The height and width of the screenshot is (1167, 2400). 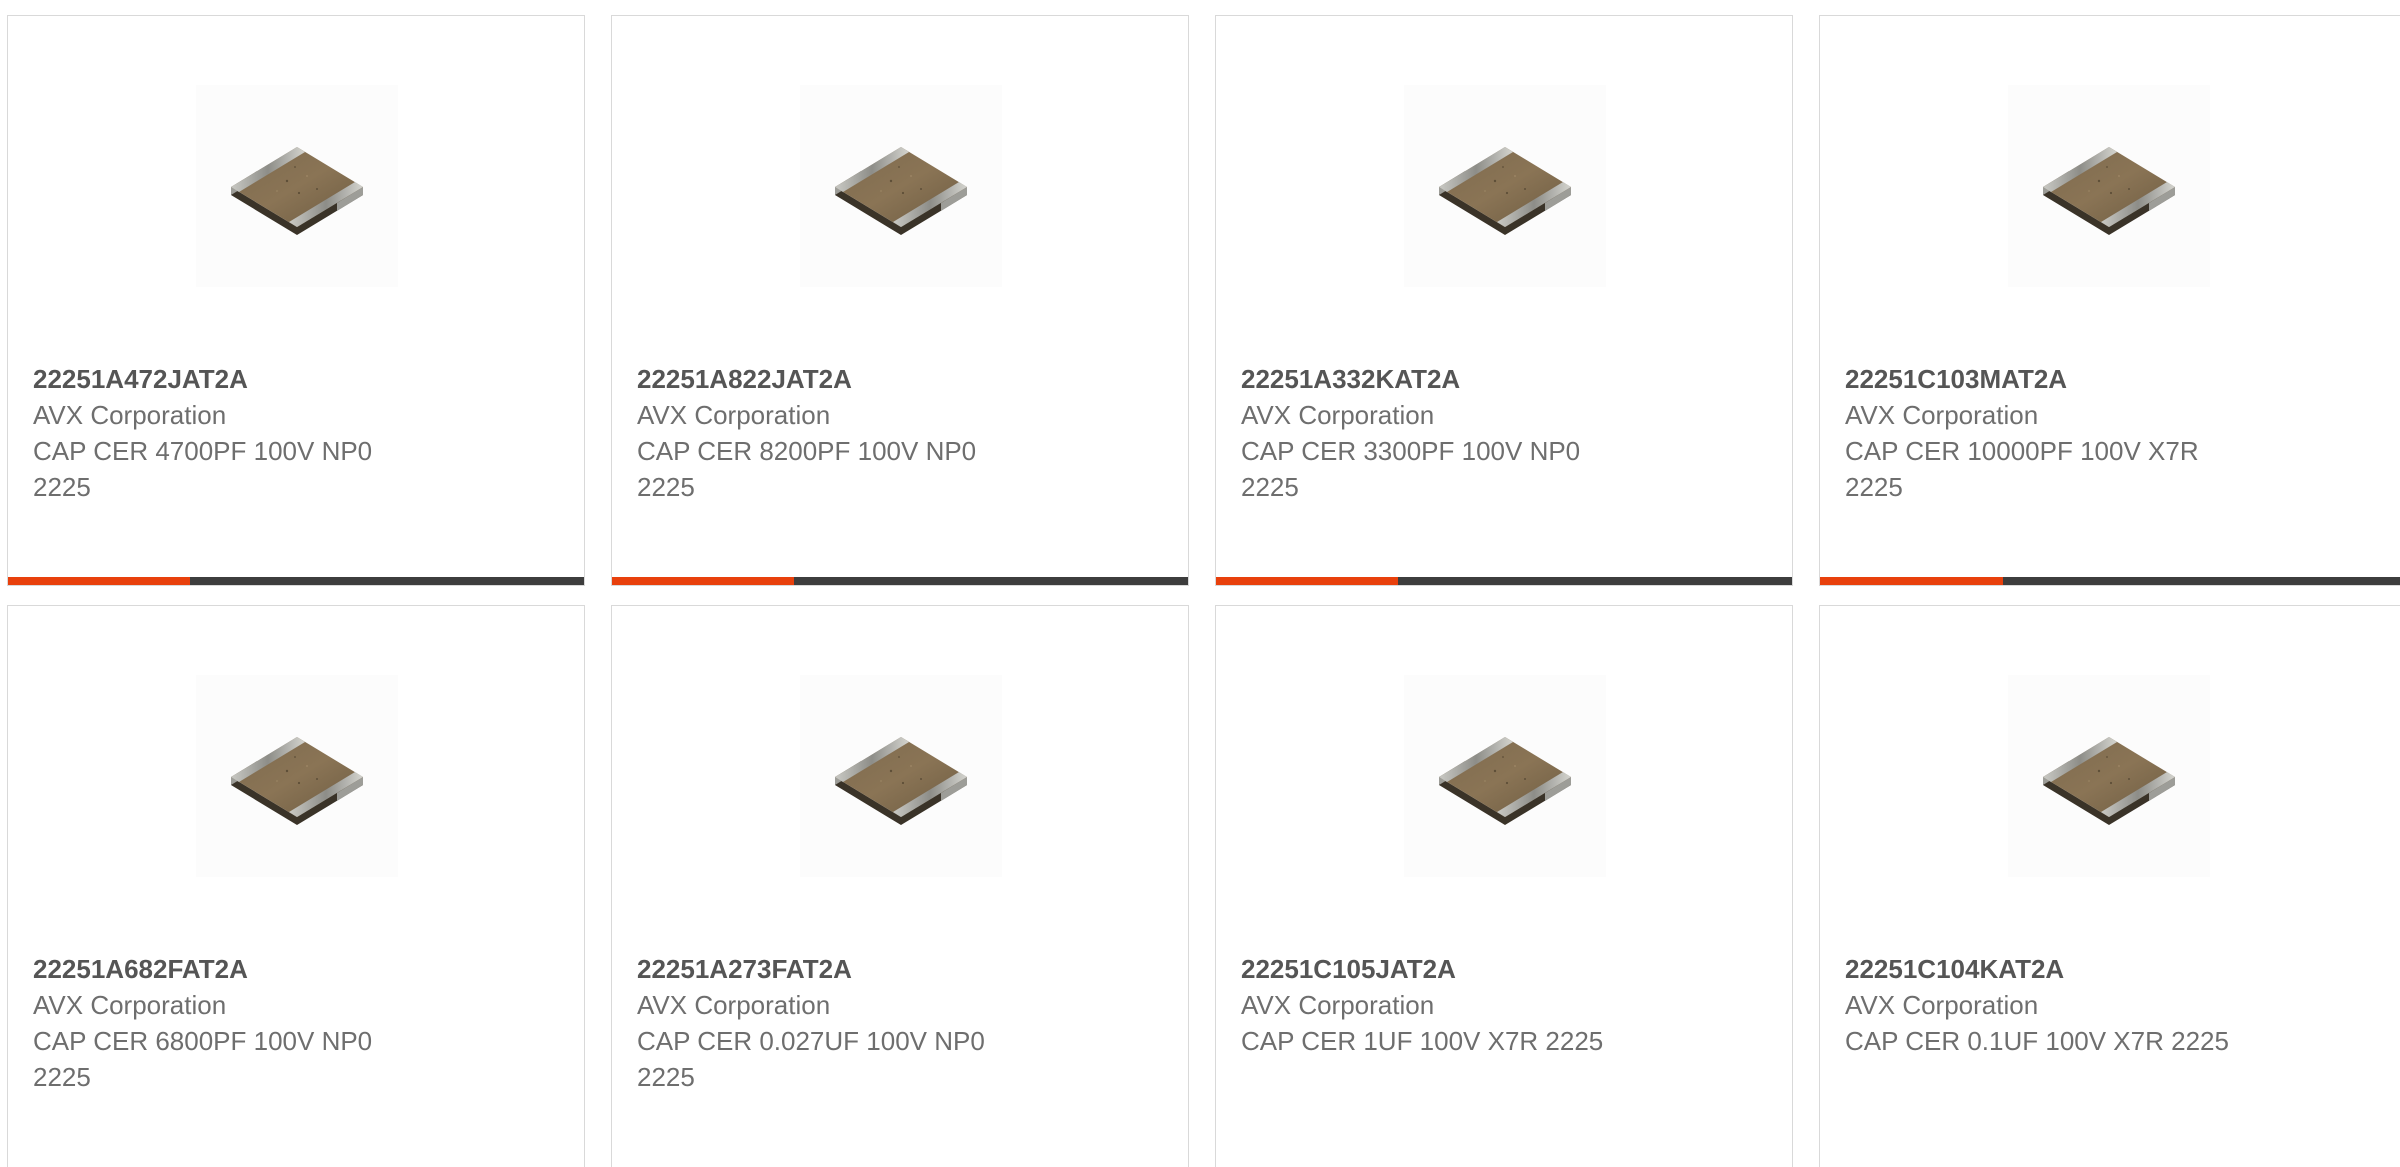 What do you see at coordinates (2112, 379) in the screenshot?
I see `product-part-number: 22251C103MAT2A` at bounding box center [2112, 379].